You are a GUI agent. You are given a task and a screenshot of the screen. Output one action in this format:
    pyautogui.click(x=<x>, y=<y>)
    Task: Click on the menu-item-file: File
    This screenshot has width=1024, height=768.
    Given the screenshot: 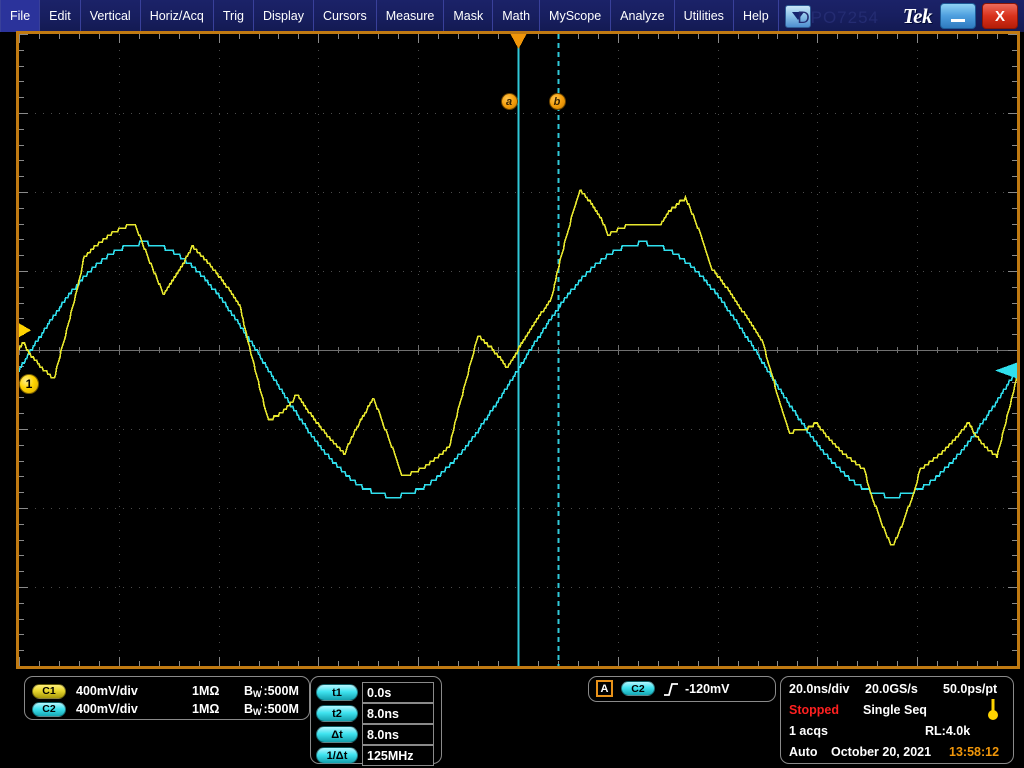 What is the action you would take?
    pyautogui.click(x=20, y=16)
    